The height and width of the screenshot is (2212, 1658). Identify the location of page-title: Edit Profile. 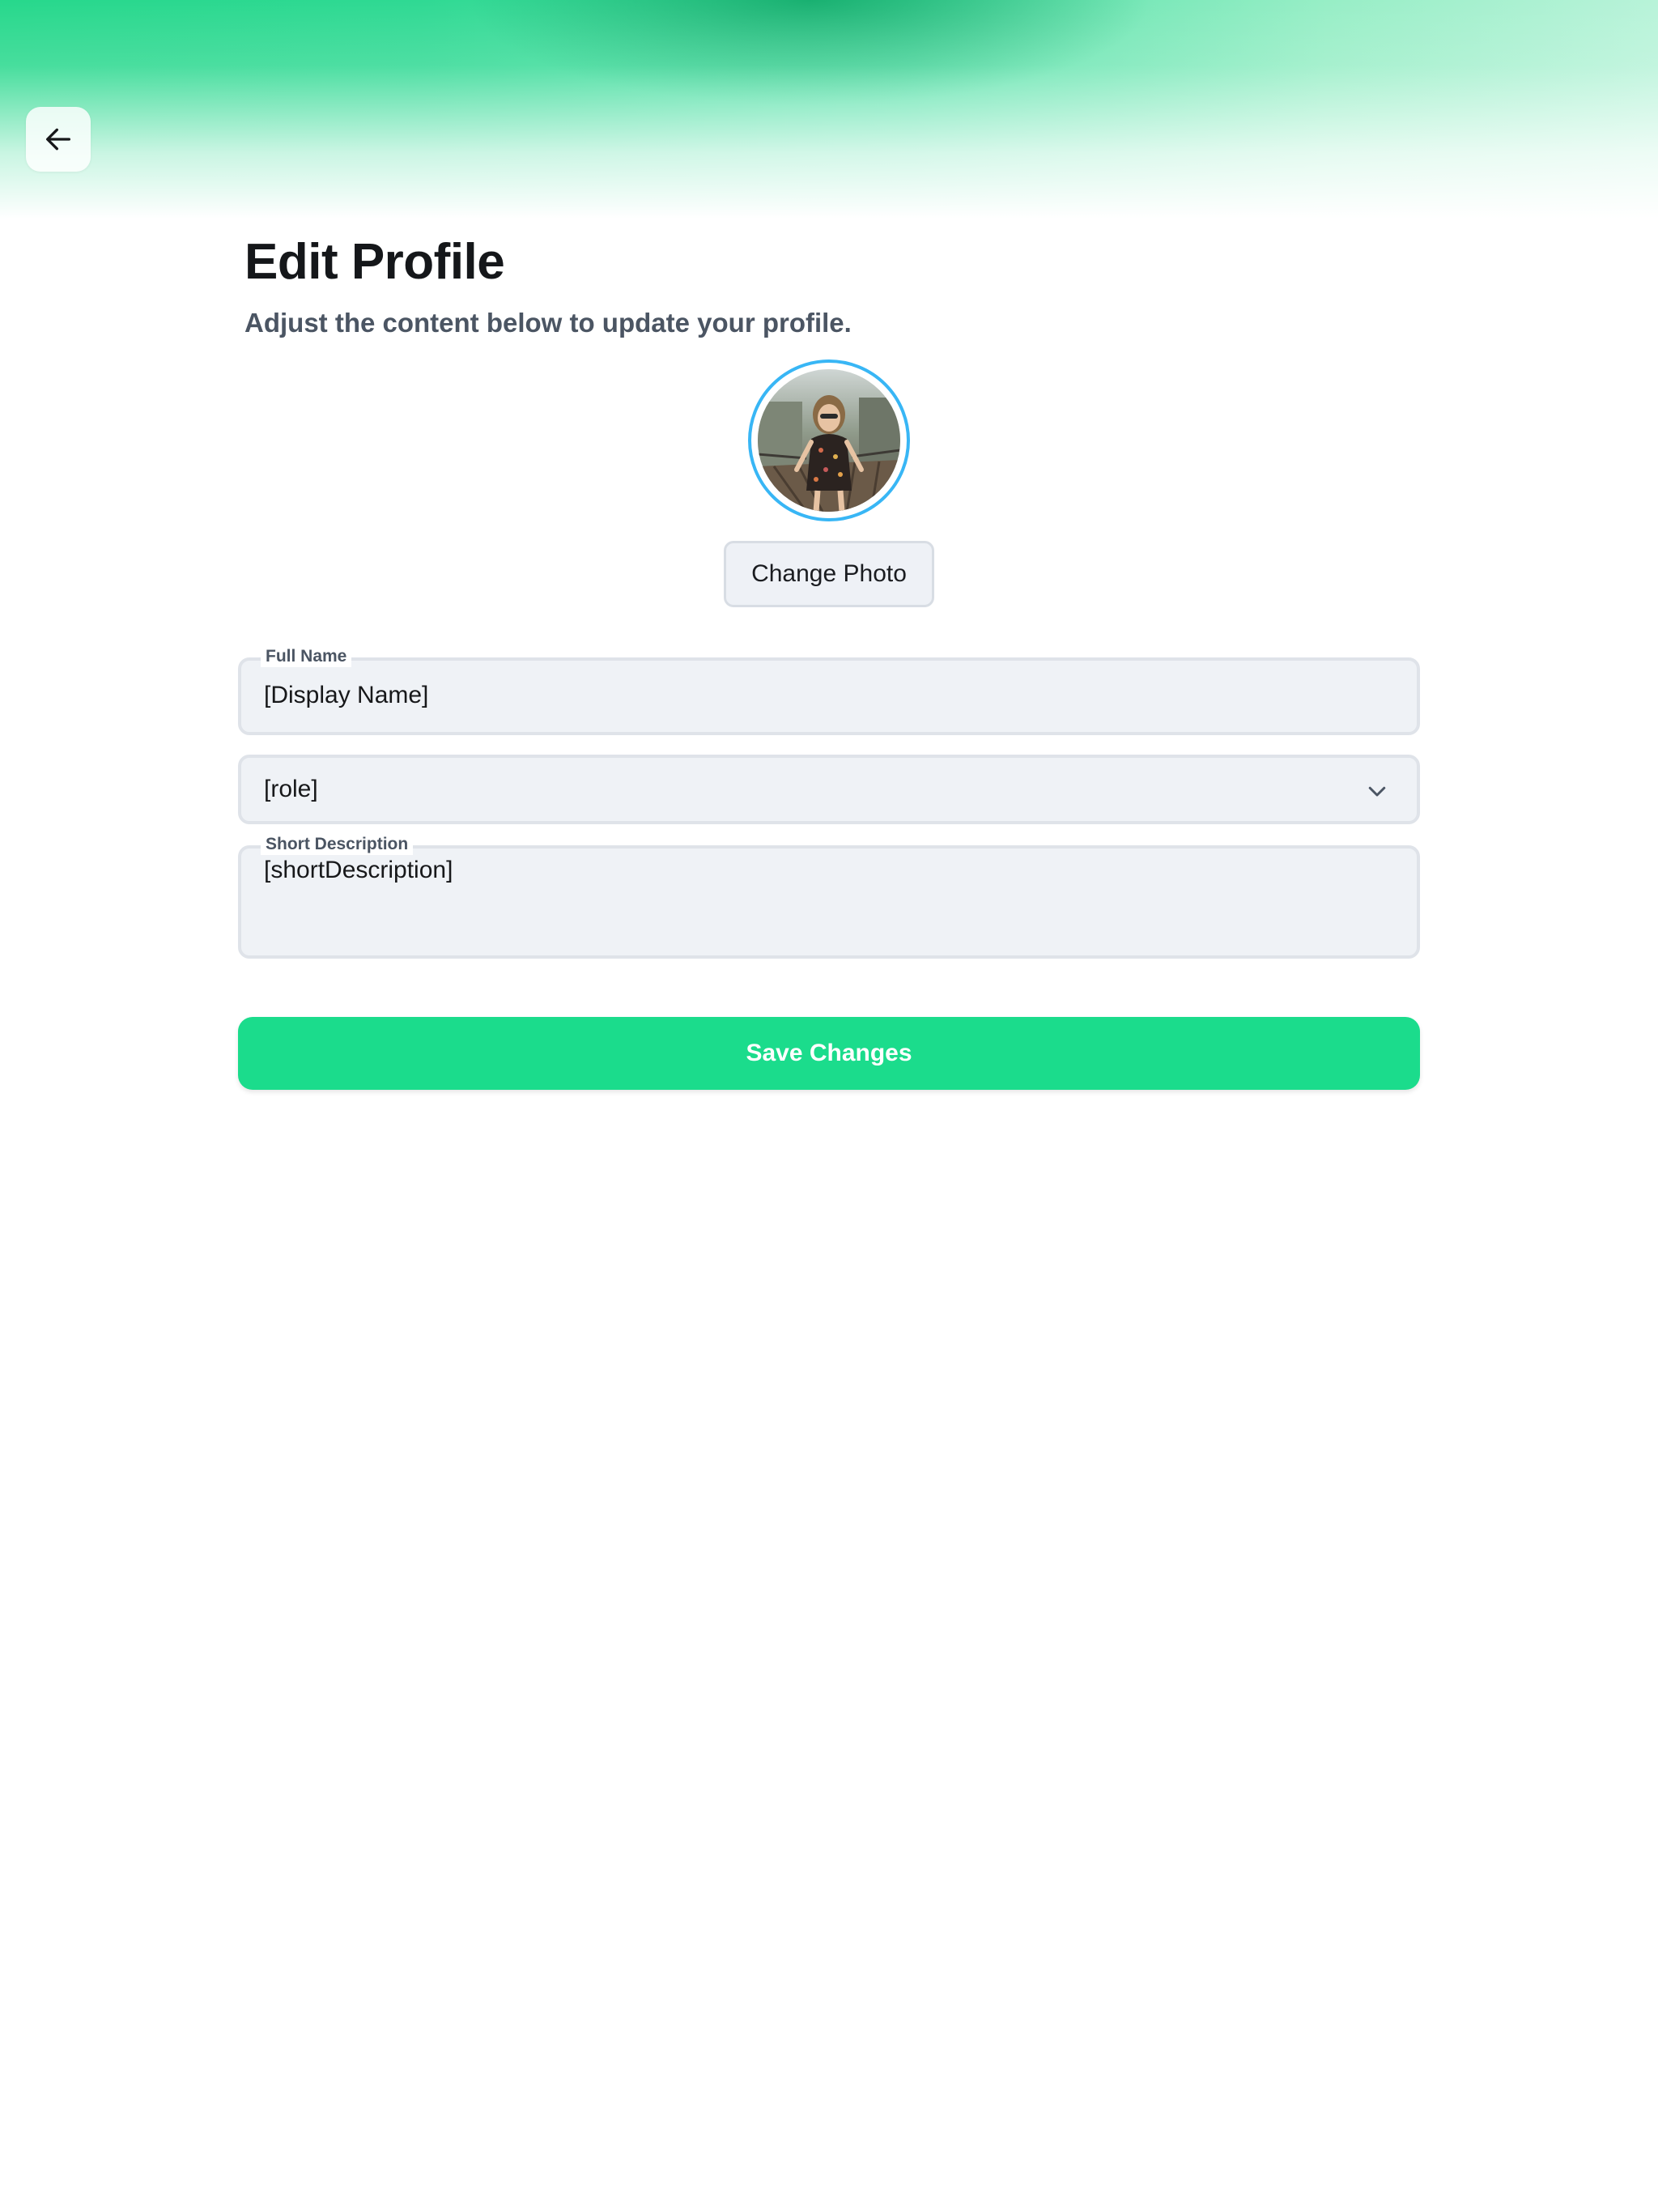
(374, 262).